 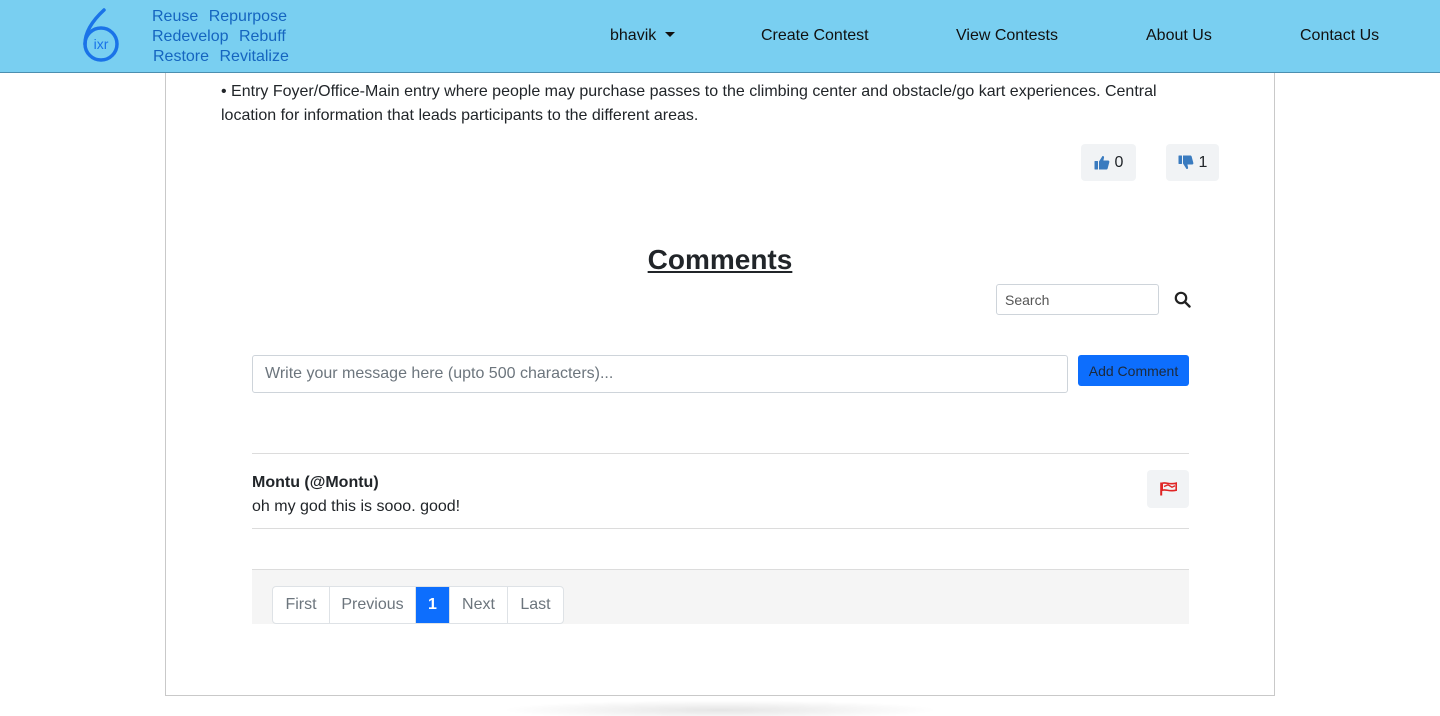 What do you see at coordinates (670, 34) in the screenshot?
I see `caret-down-icon` at bounding box center [670, 34].